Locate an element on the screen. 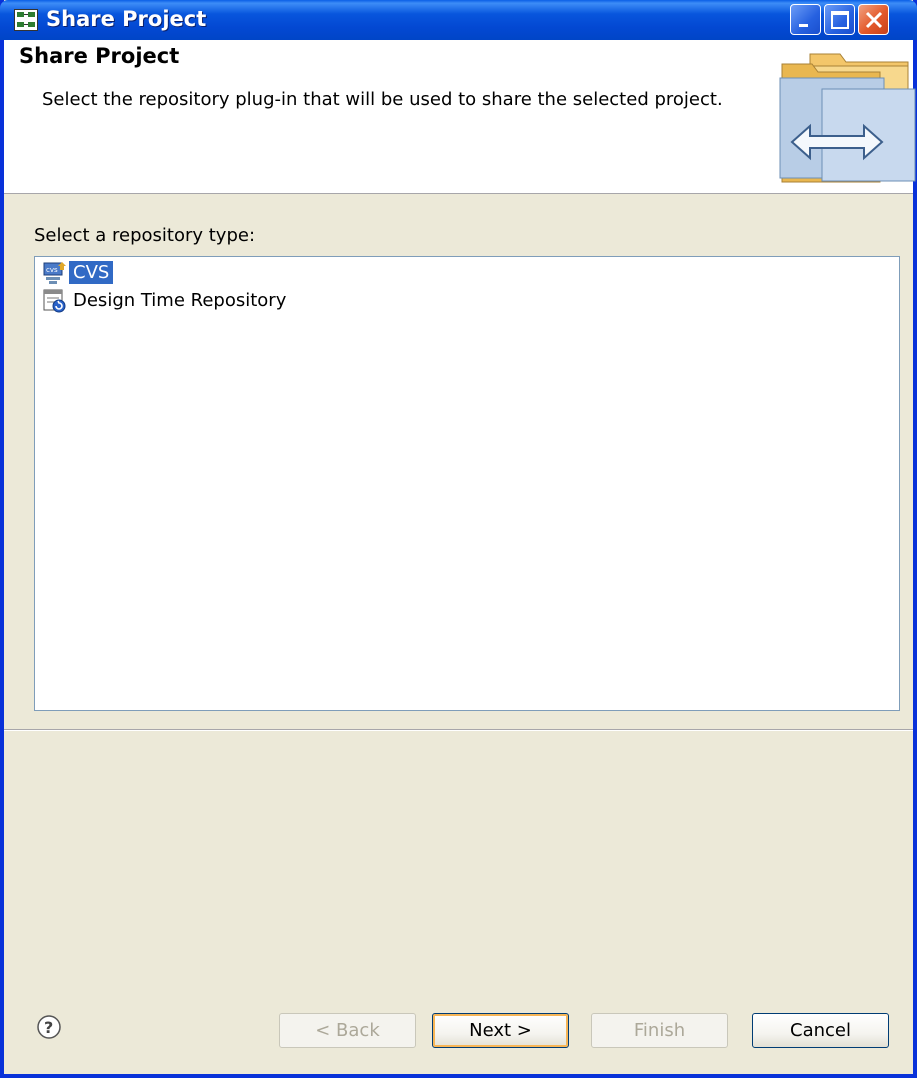 Image resolution: width=917 pixels, height=1078 pixels. list-item-design-time-repository: Design Time Repository is located at coordinates (166, 300).